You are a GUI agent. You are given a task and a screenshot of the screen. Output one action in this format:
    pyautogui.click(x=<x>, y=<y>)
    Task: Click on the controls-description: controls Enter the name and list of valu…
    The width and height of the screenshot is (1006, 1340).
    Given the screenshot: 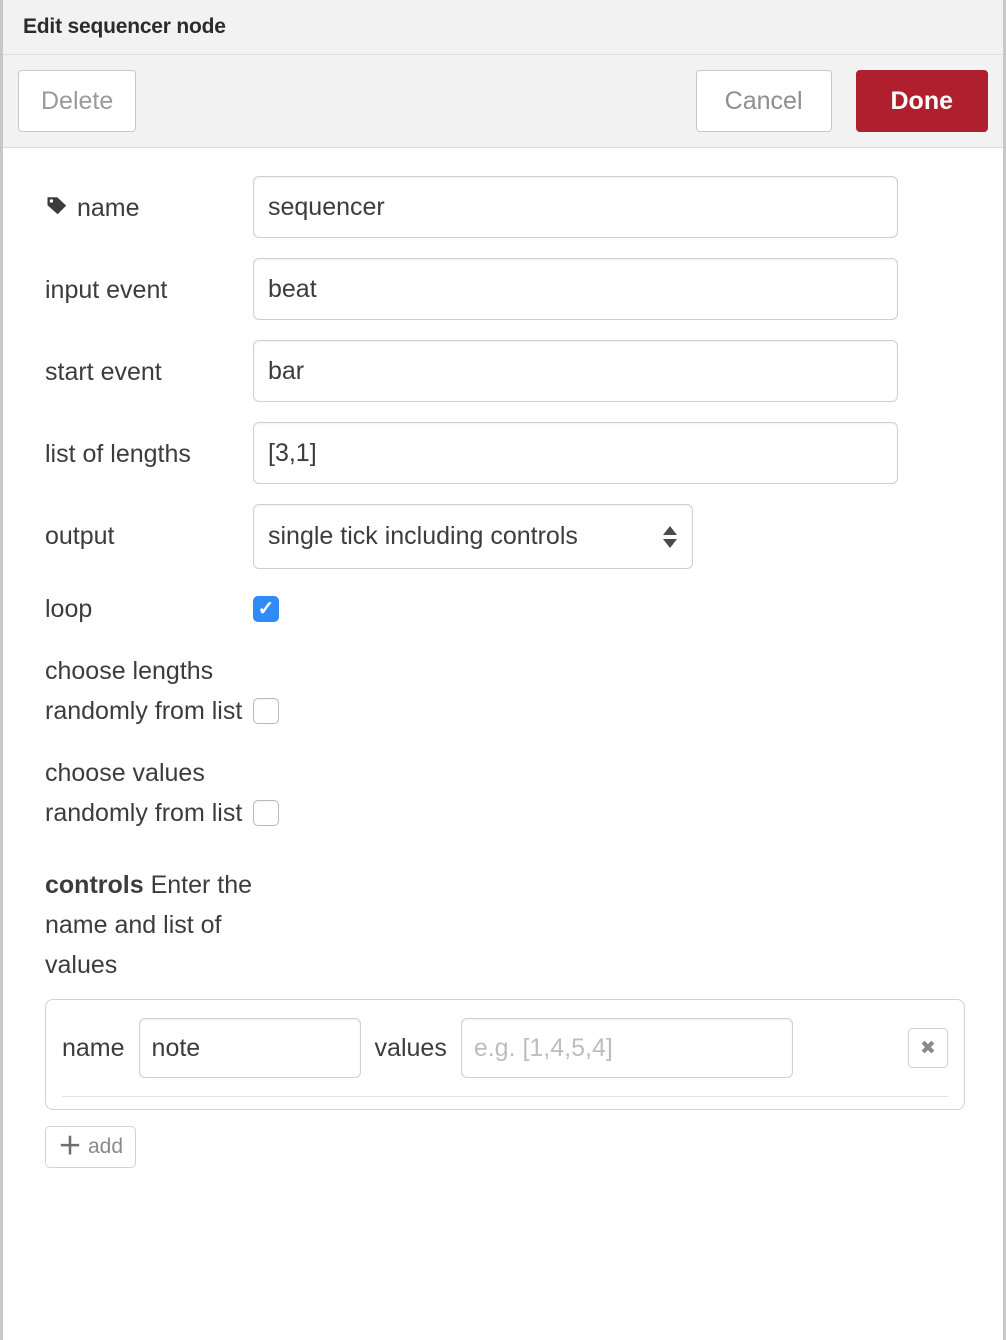 What is the action you would take?
    pyautogui.click(x=138, y=925)
    